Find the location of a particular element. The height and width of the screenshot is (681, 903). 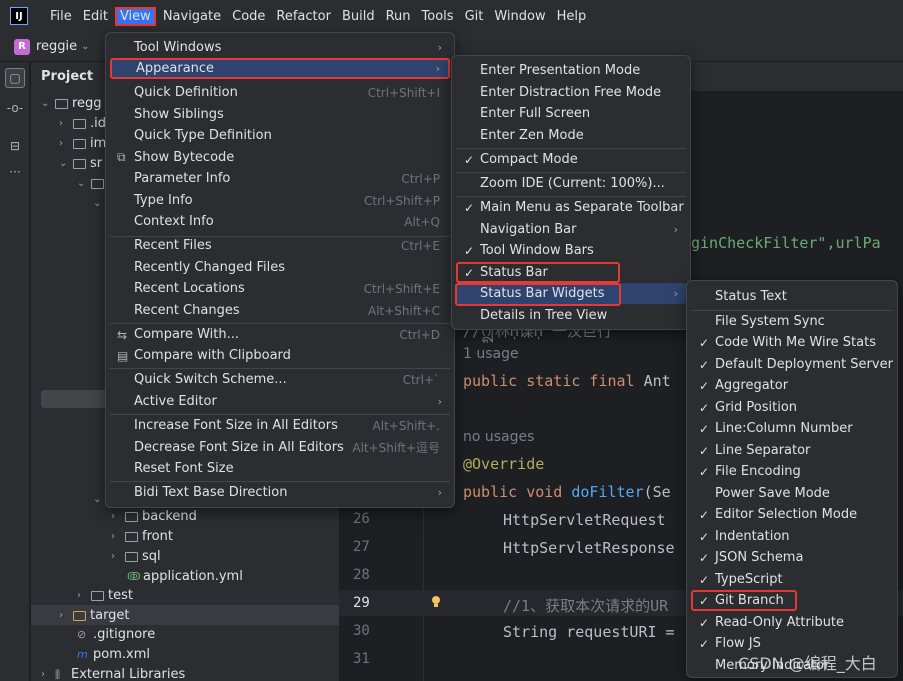

menu-item-quick-type-definition: Quick Type Definition is located at coordinates (280, 135).